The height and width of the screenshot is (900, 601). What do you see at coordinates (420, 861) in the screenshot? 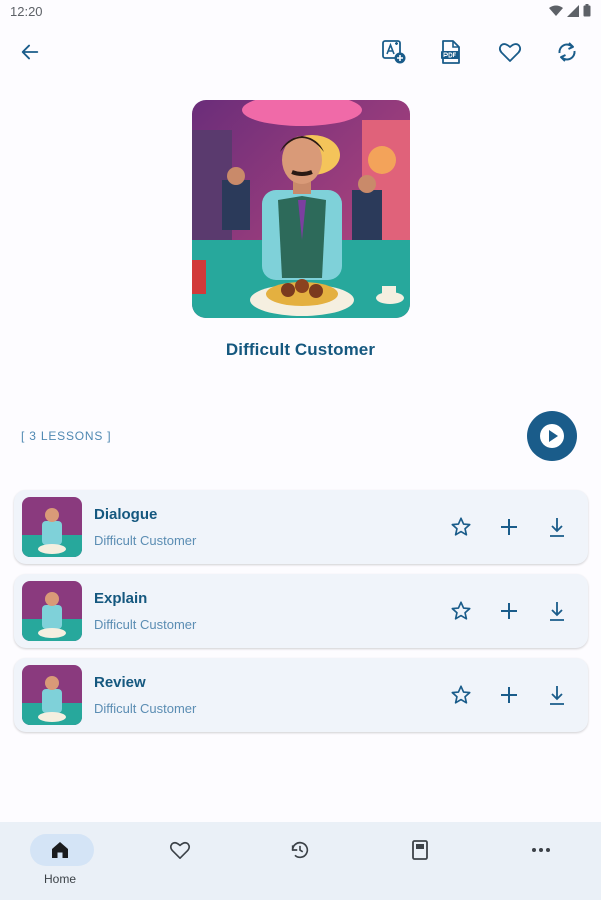
I see `nav-library` at bounding box center [420, 861].